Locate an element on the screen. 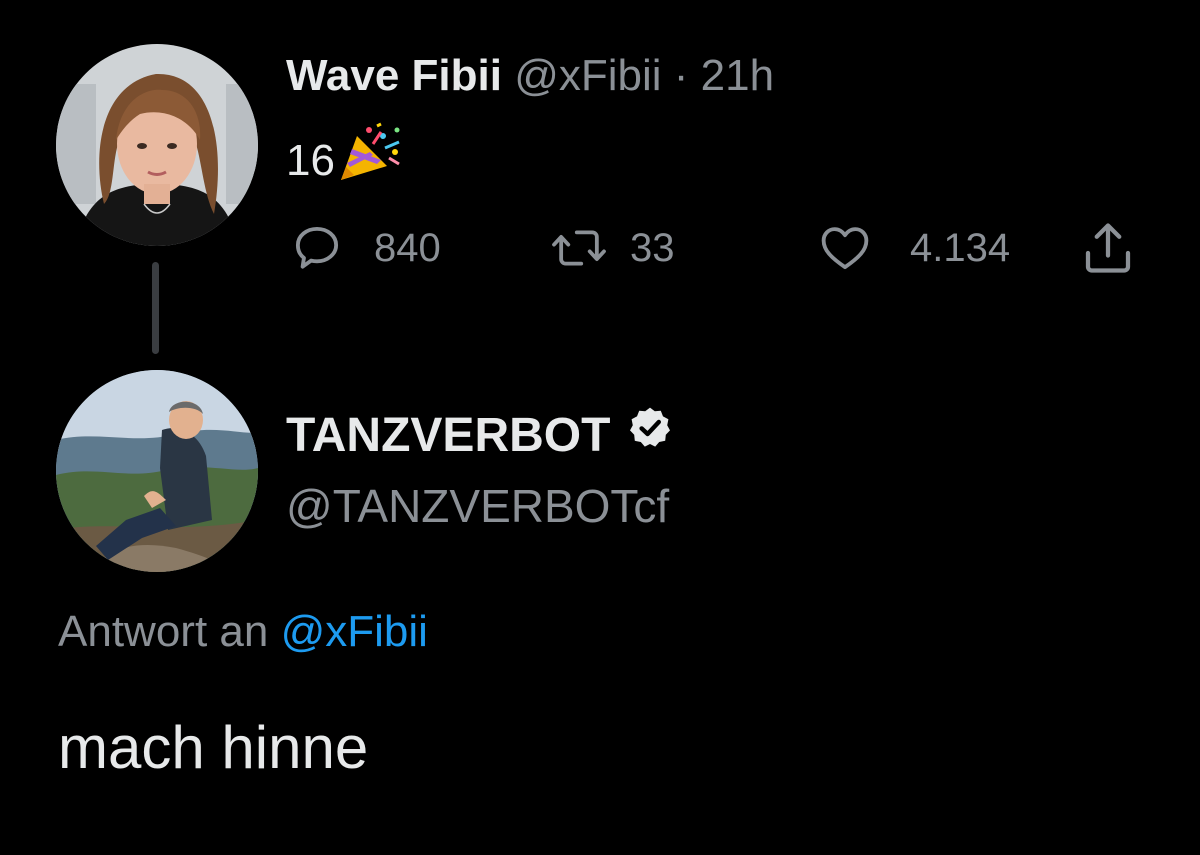 Image resolution: width=1200 pixels, height=855 pixels. like-count: 4.134 is located at coordinates (960, 247).